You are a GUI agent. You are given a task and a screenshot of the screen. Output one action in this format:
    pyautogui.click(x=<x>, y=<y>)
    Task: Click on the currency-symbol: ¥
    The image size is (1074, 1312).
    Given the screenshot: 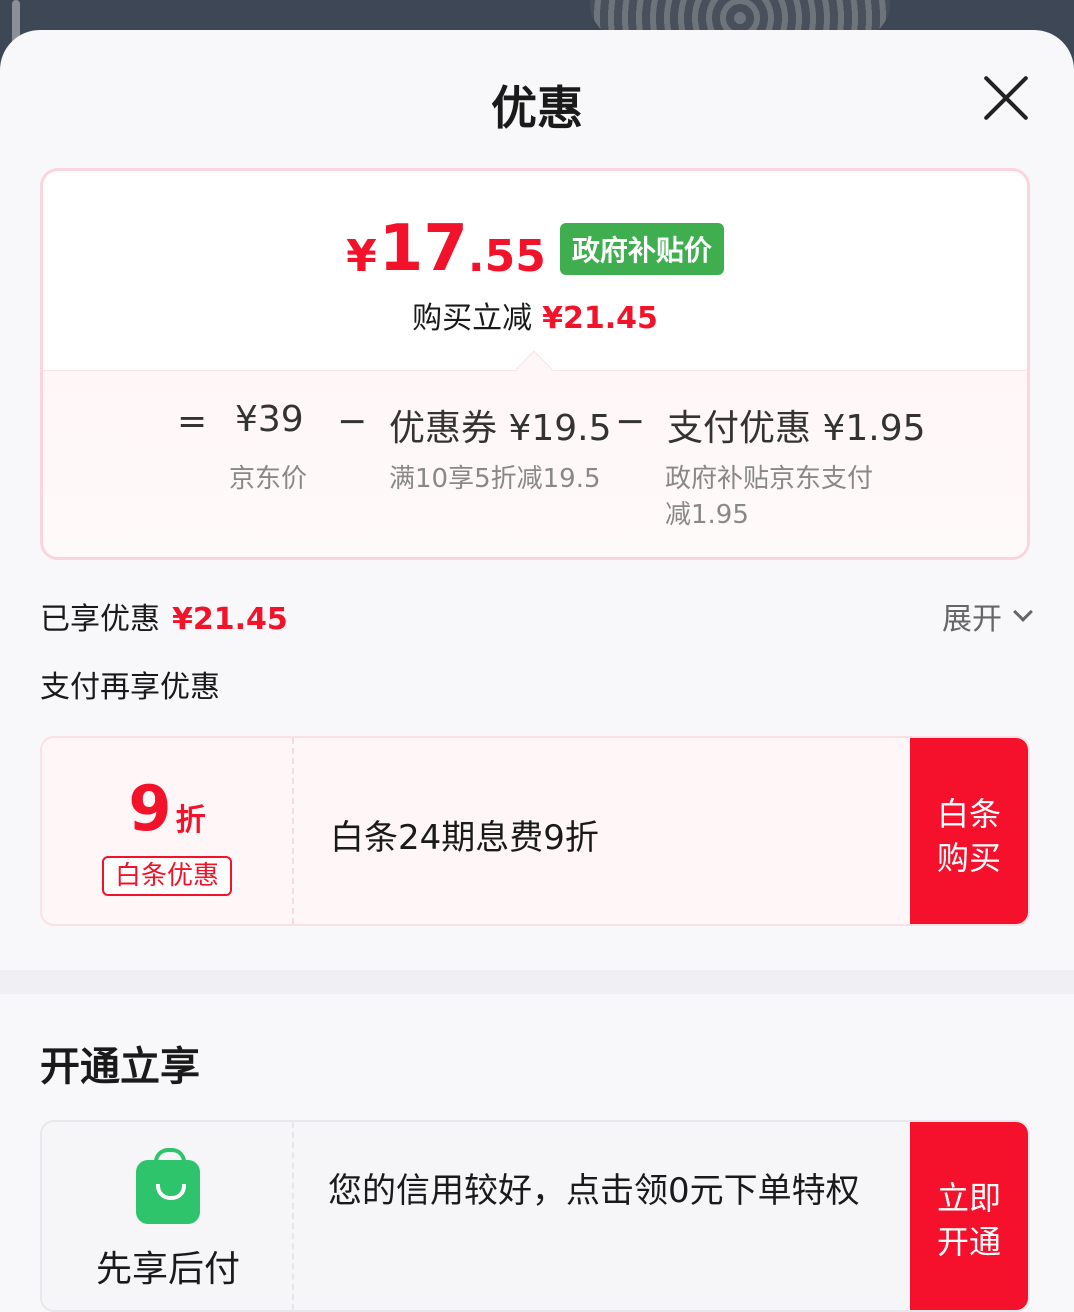 What is the action you would take?
    pyautogui.click(x=361, y=256)
    